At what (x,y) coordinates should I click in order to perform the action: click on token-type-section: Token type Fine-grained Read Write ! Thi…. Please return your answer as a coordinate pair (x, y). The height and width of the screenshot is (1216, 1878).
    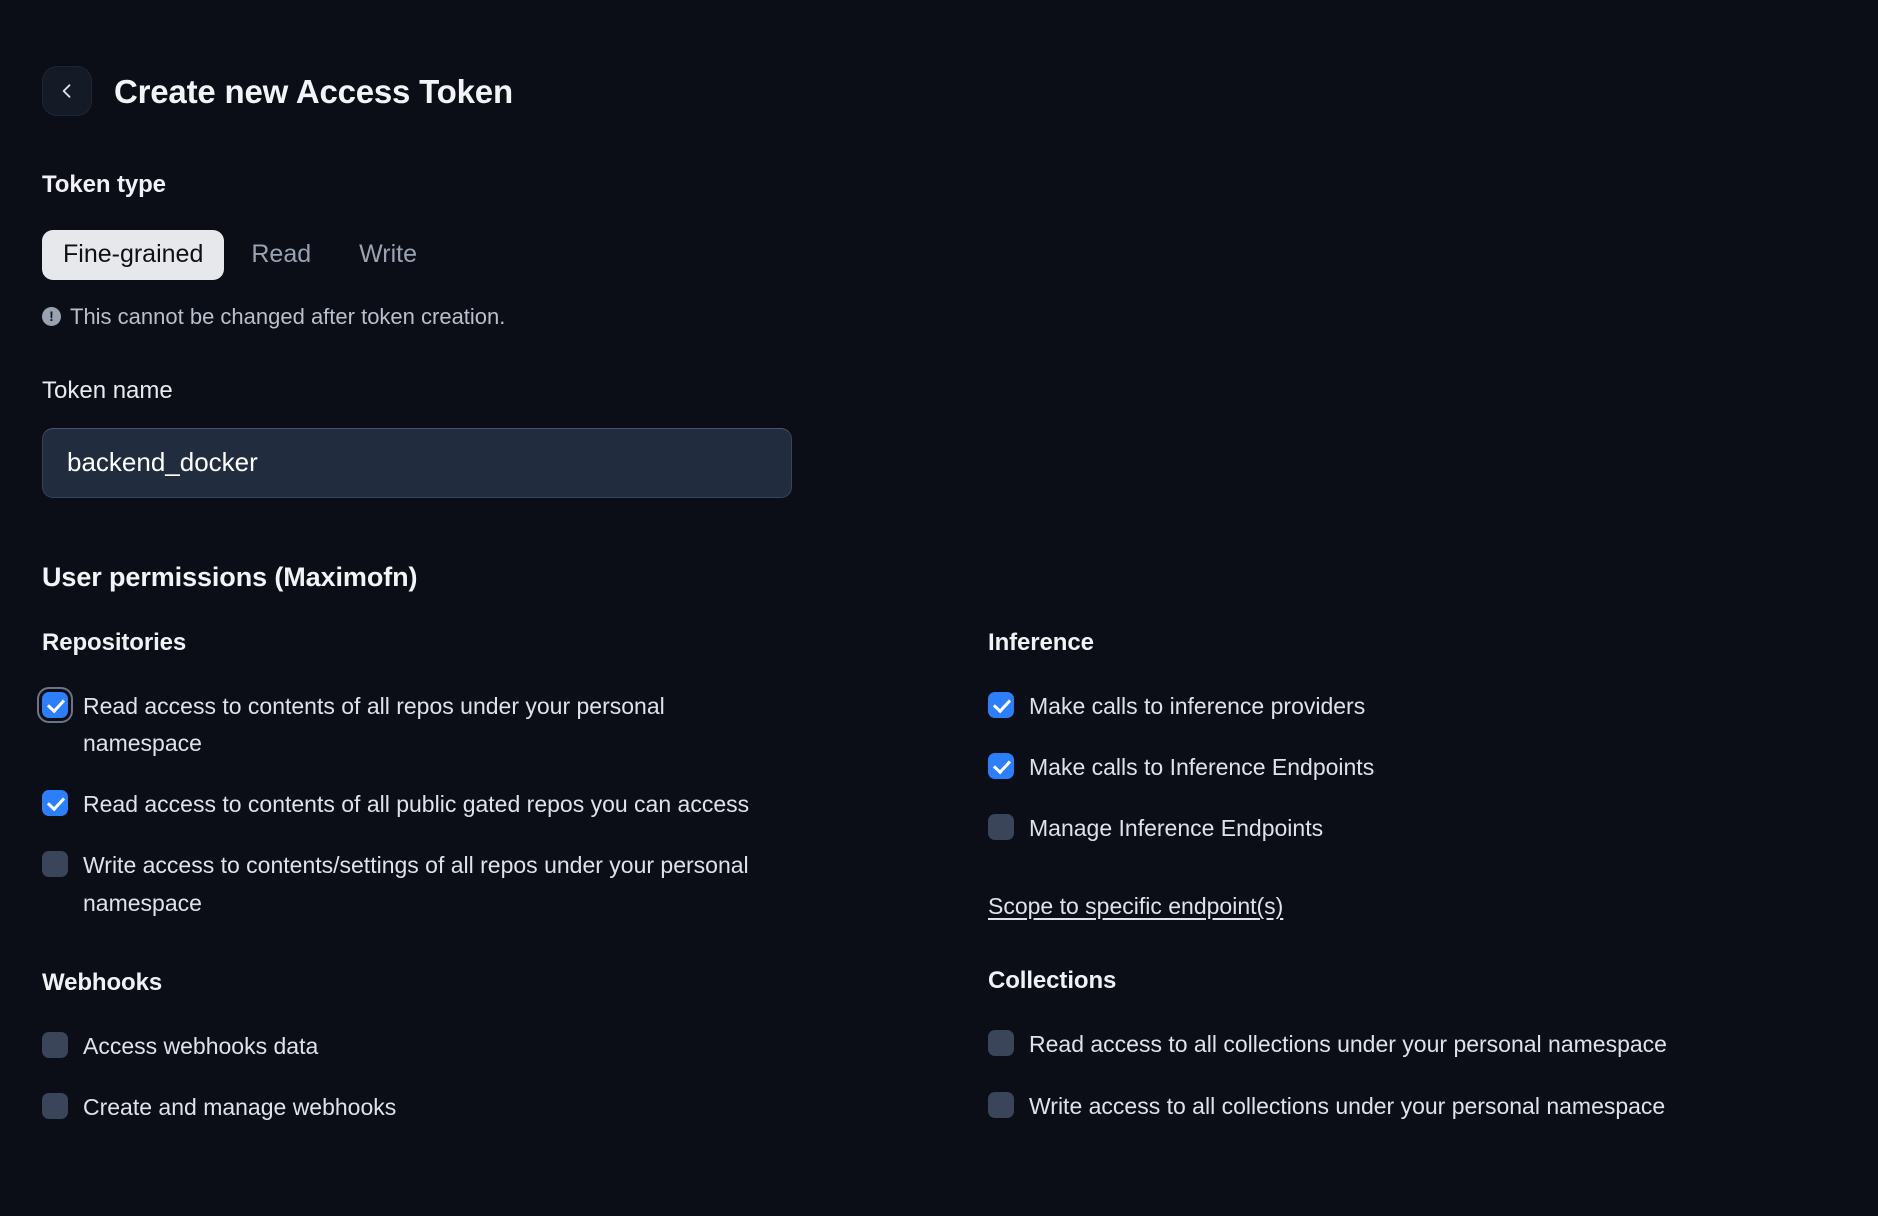
    Looking at the image, I should click on (939, 250).